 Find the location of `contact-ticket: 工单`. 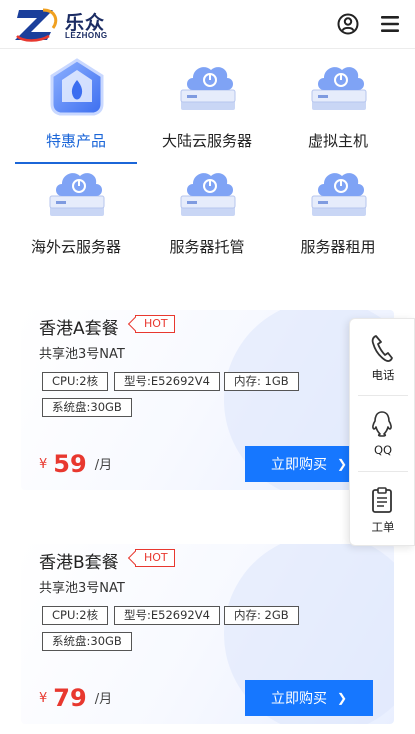

contact-ticket: 工单 is located at coordinates (382, 510).